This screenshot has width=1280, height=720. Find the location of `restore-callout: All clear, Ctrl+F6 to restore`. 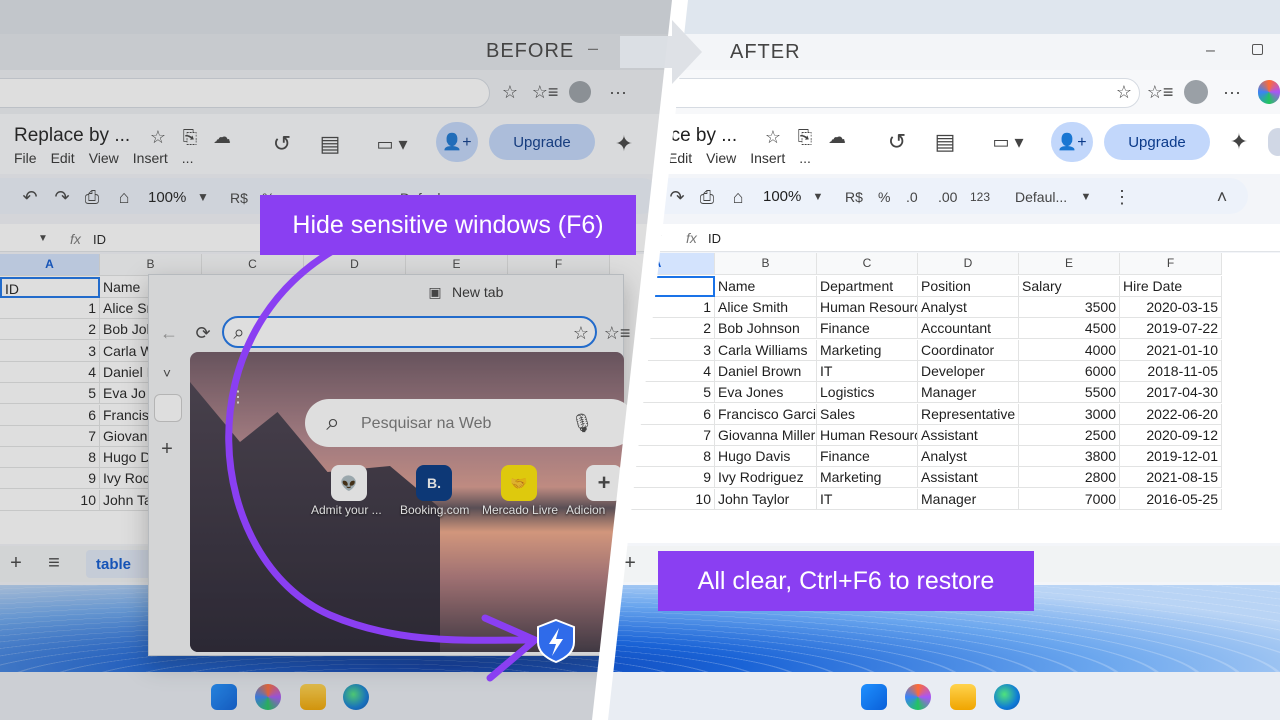

restore-callout: All clear, Ctrl+F6 to restore is located at coordinates (846, 581).